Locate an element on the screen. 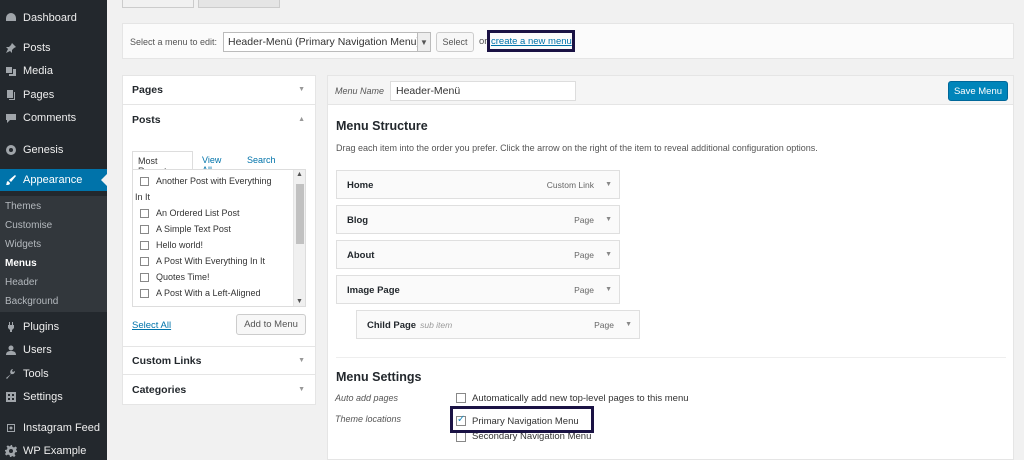  sidebar-item-label: Pages is located at coordinates (39, 95).